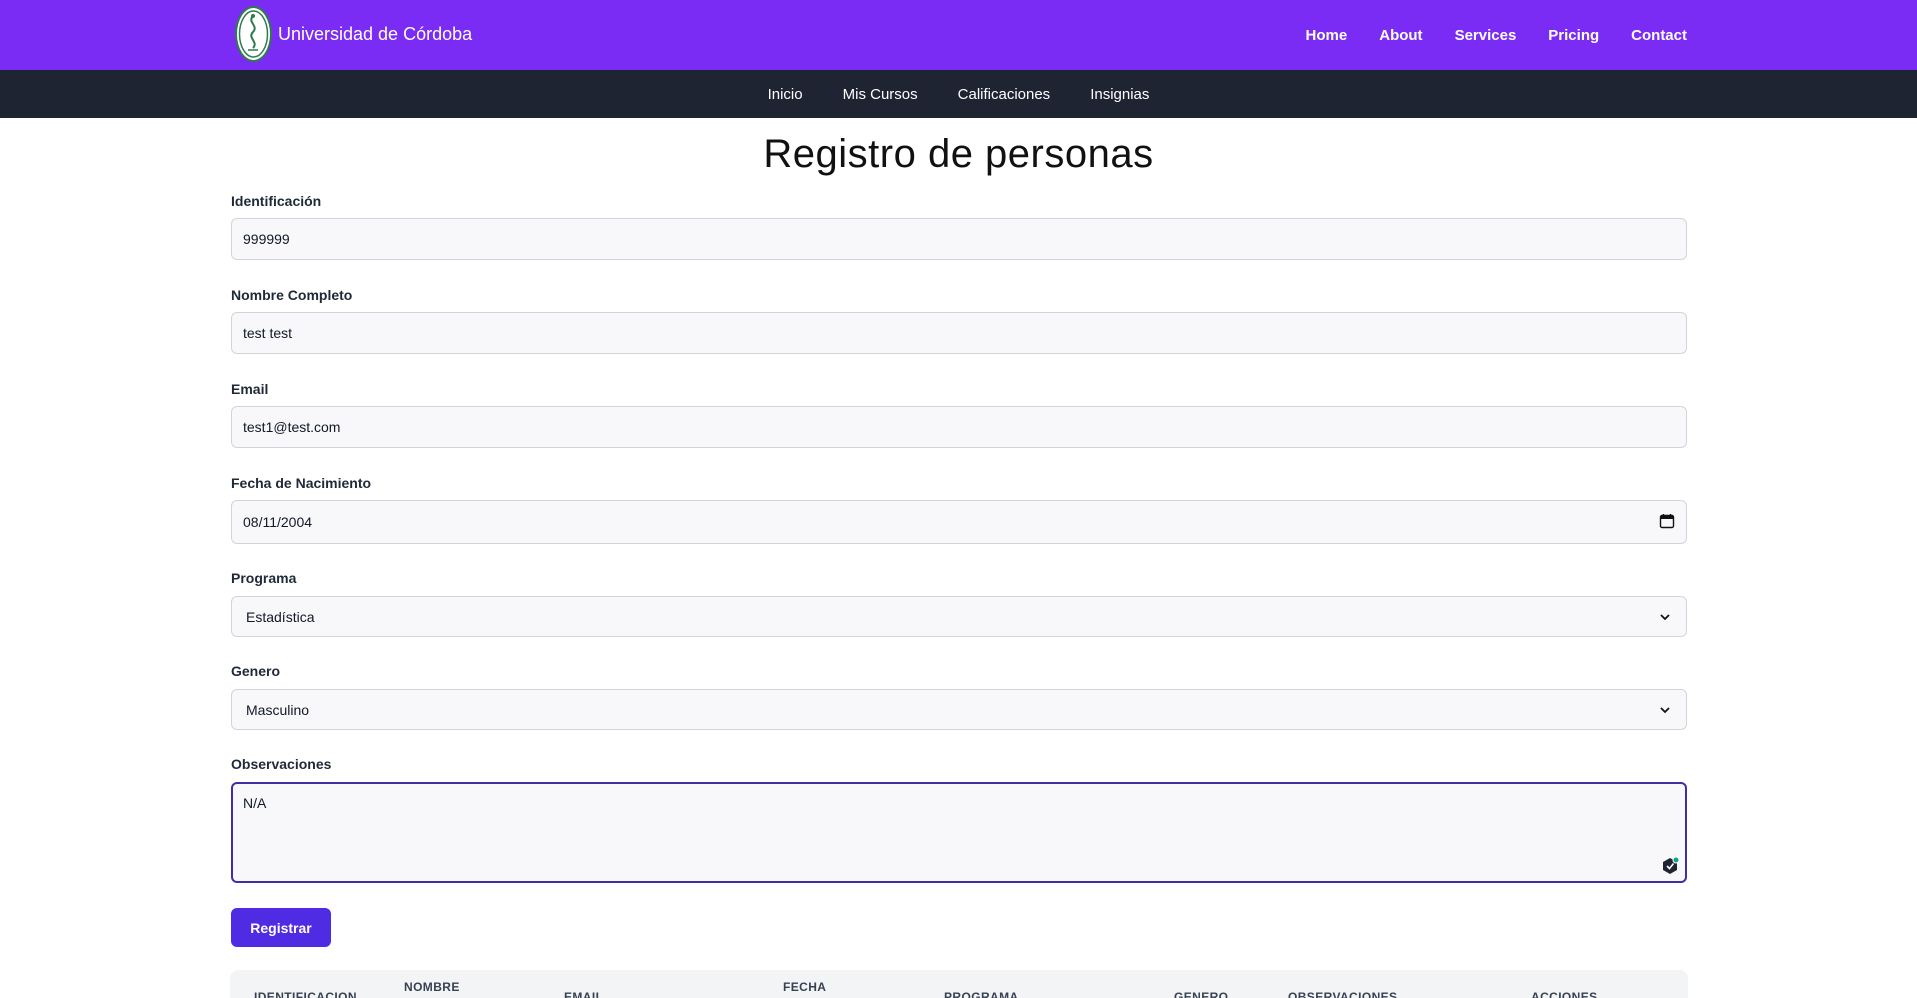 The width and height of the screenshot is (1917, 998). Describe the element at coordinates (959, 616) in the screenshot. I see `programa-select: Estadística` at that location.